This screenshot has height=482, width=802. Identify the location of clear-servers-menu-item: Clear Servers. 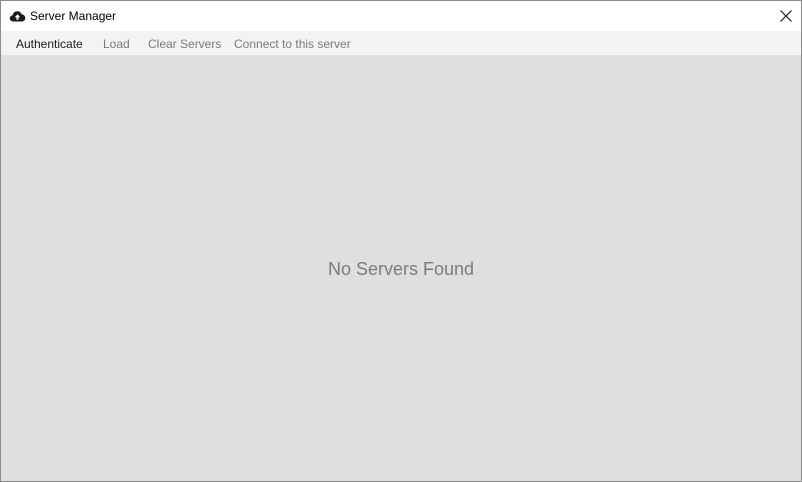
(184, 44).